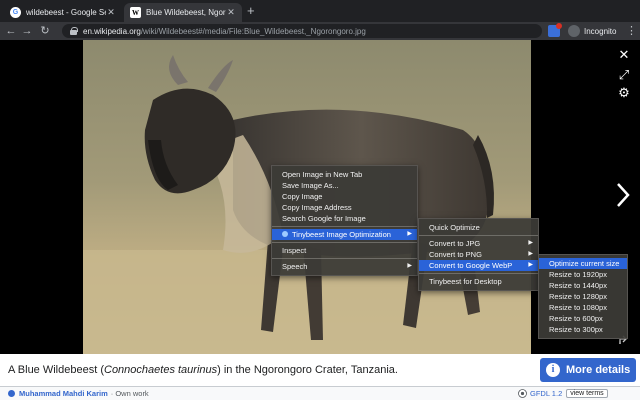 This screenshot has height=400, width=640. I want to click on menu-item-quick-optimize: Quick Optimize, so click(478, 227).